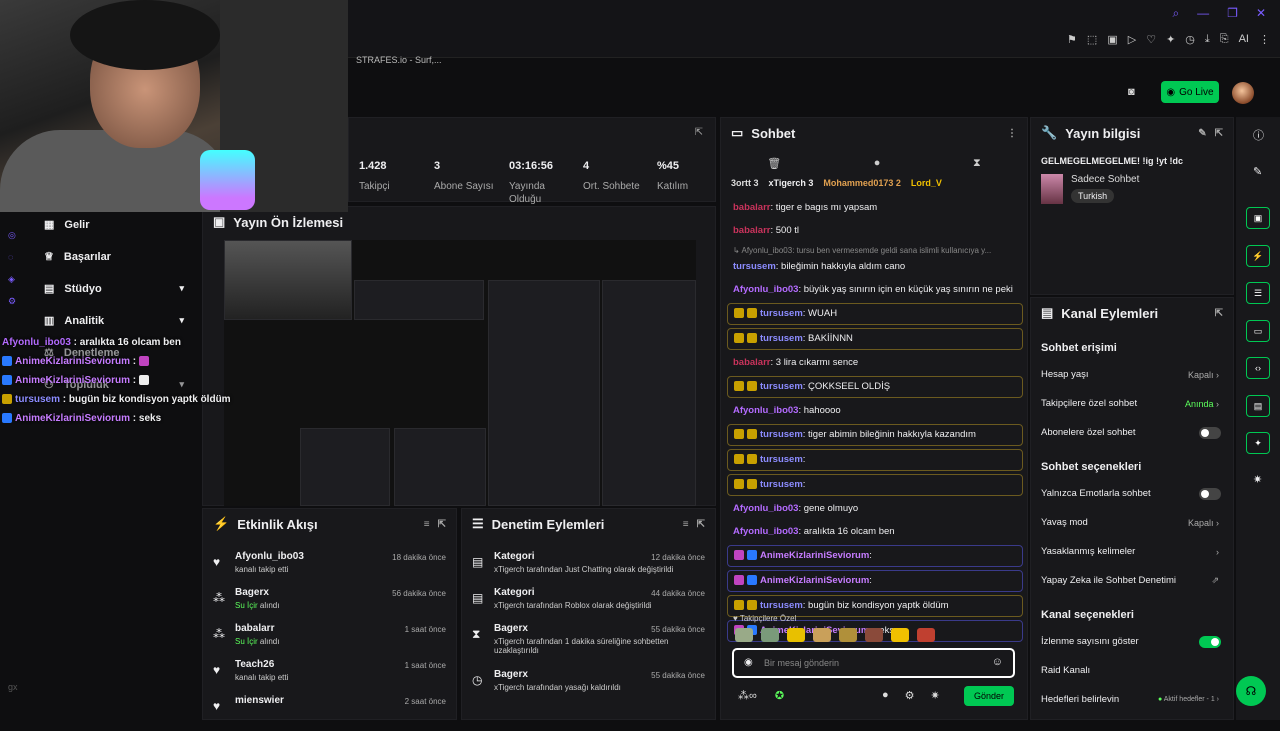  Describe the element at coordinates (1170, 39) in the screenshot. I see `extensions-icon: ✦` at that location.